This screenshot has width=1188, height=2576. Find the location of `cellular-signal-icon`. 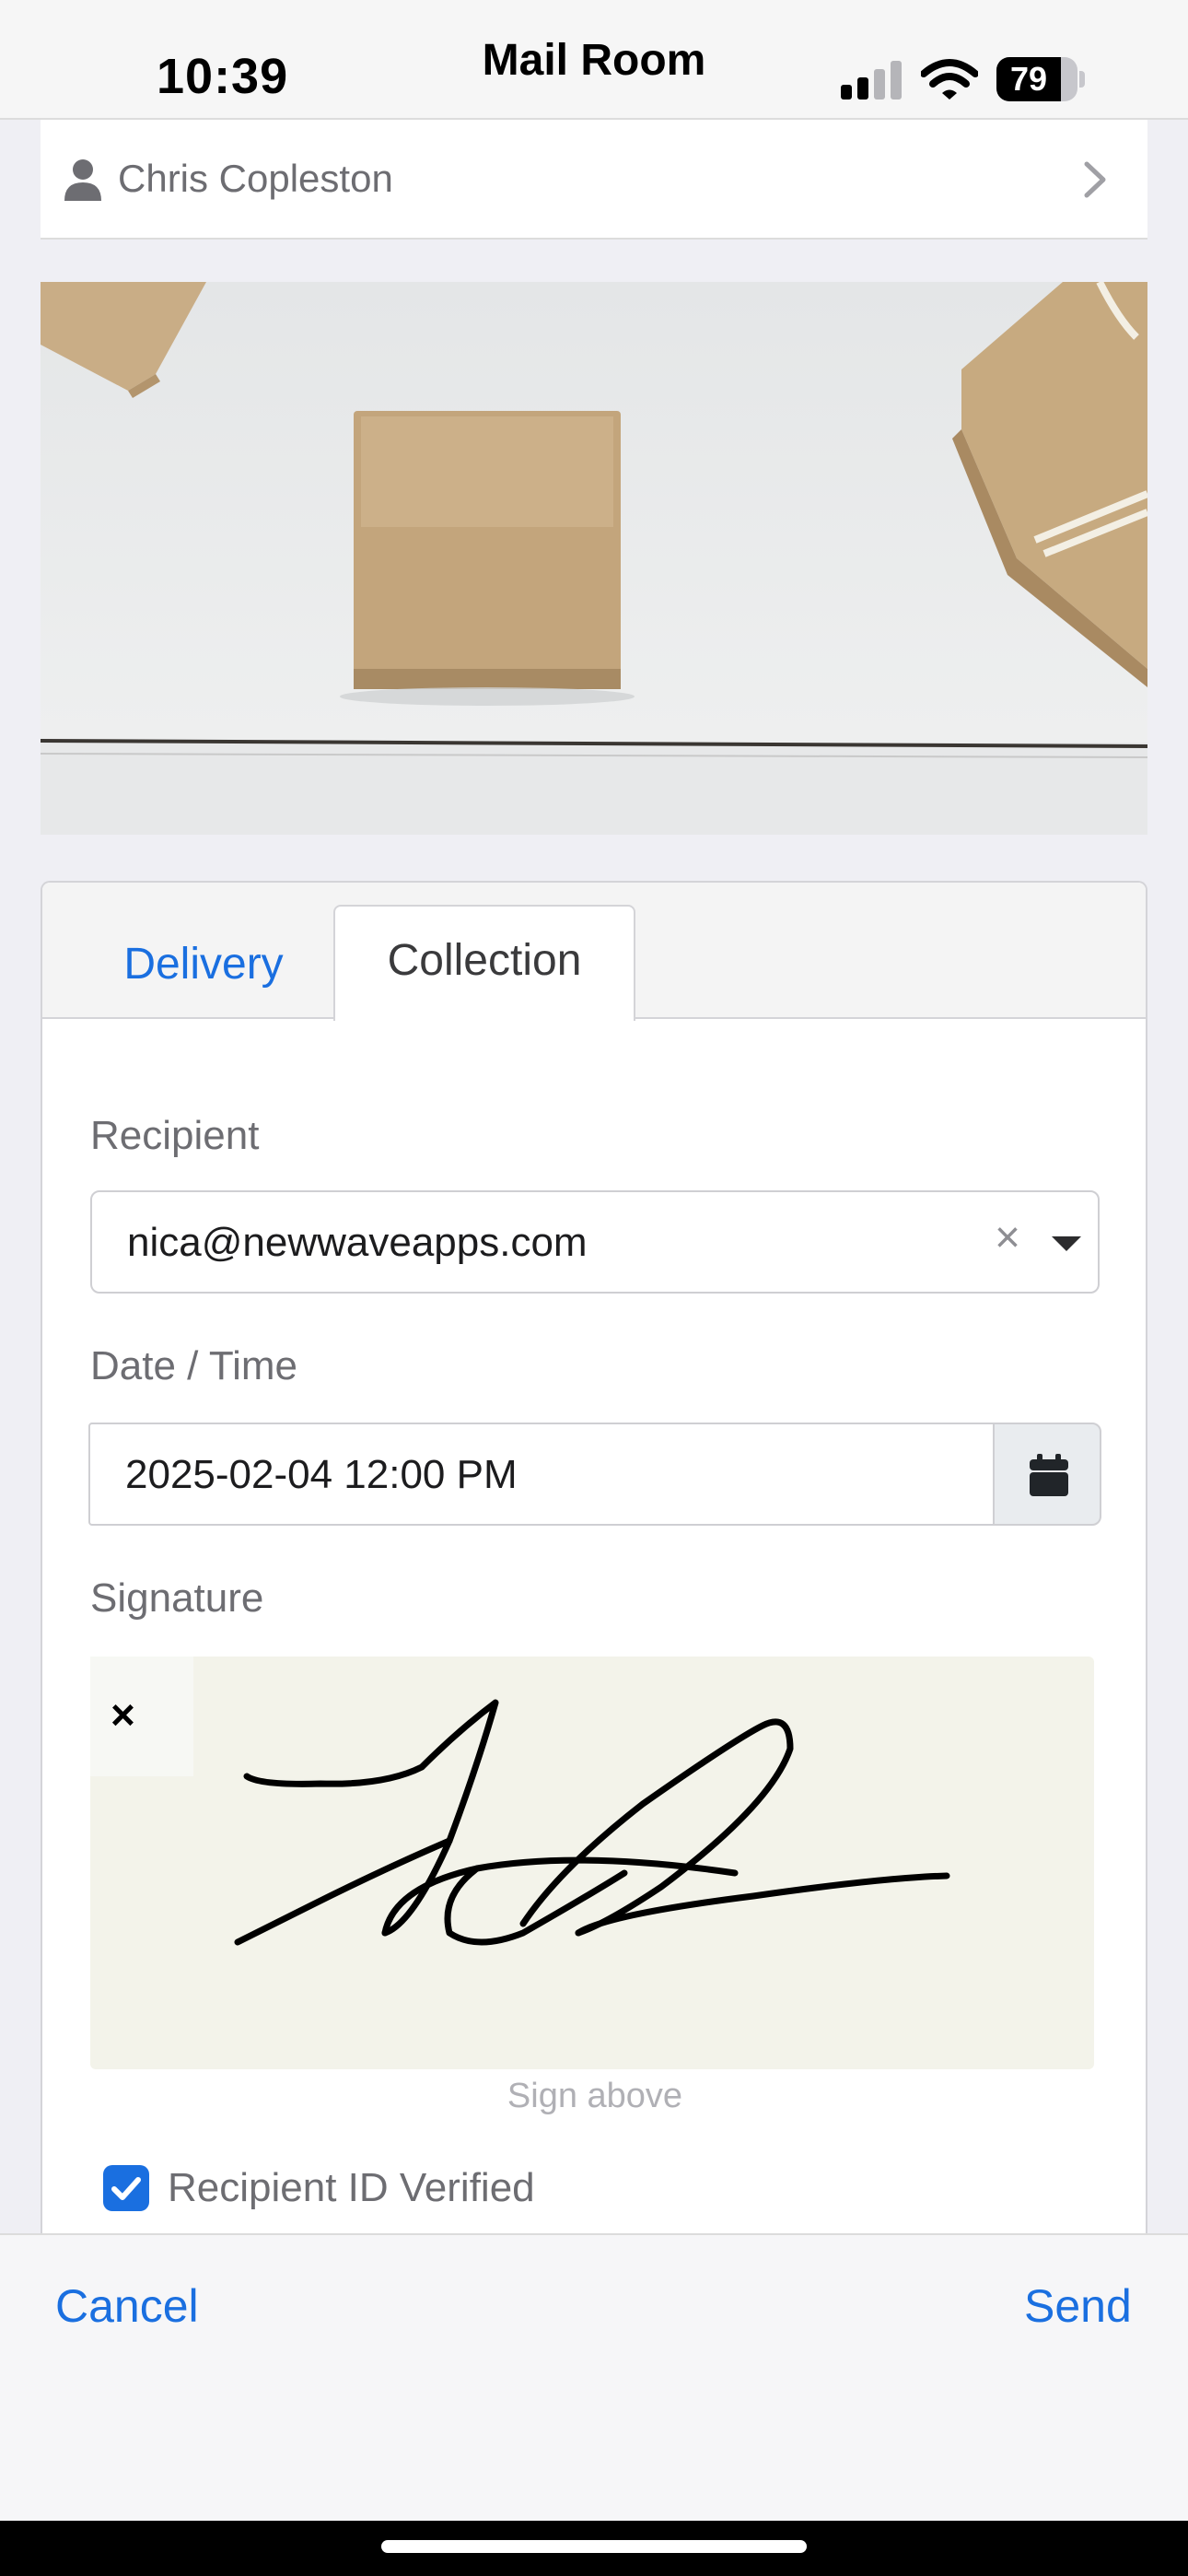

cellular-signal-icon is located at coordinates (871, 80).